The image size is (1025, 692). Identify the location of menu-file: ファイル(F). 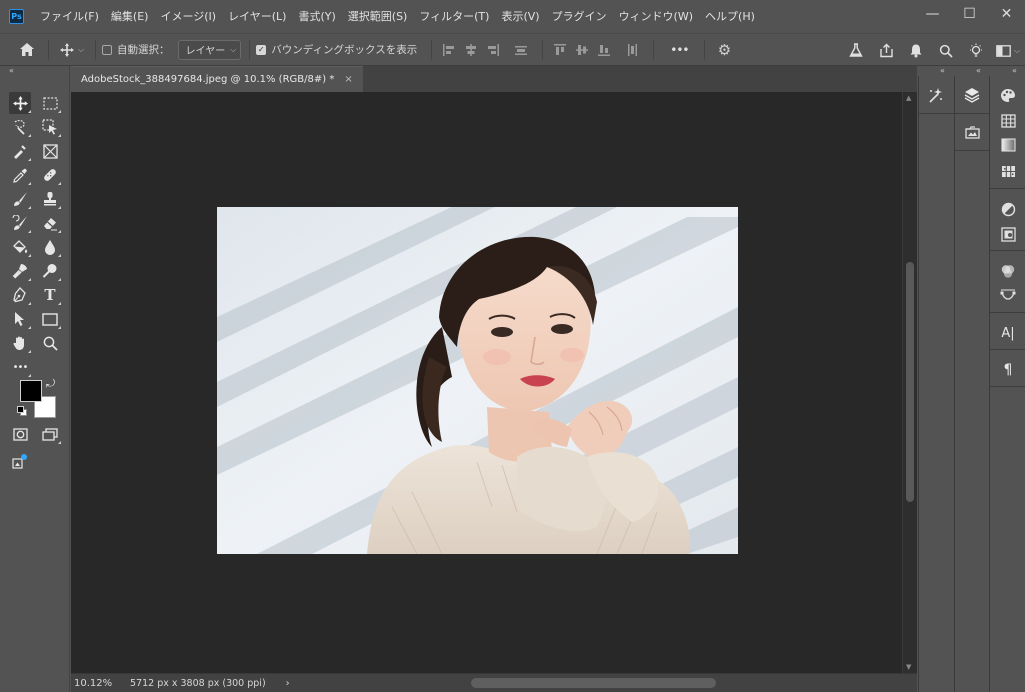
(69, 16).